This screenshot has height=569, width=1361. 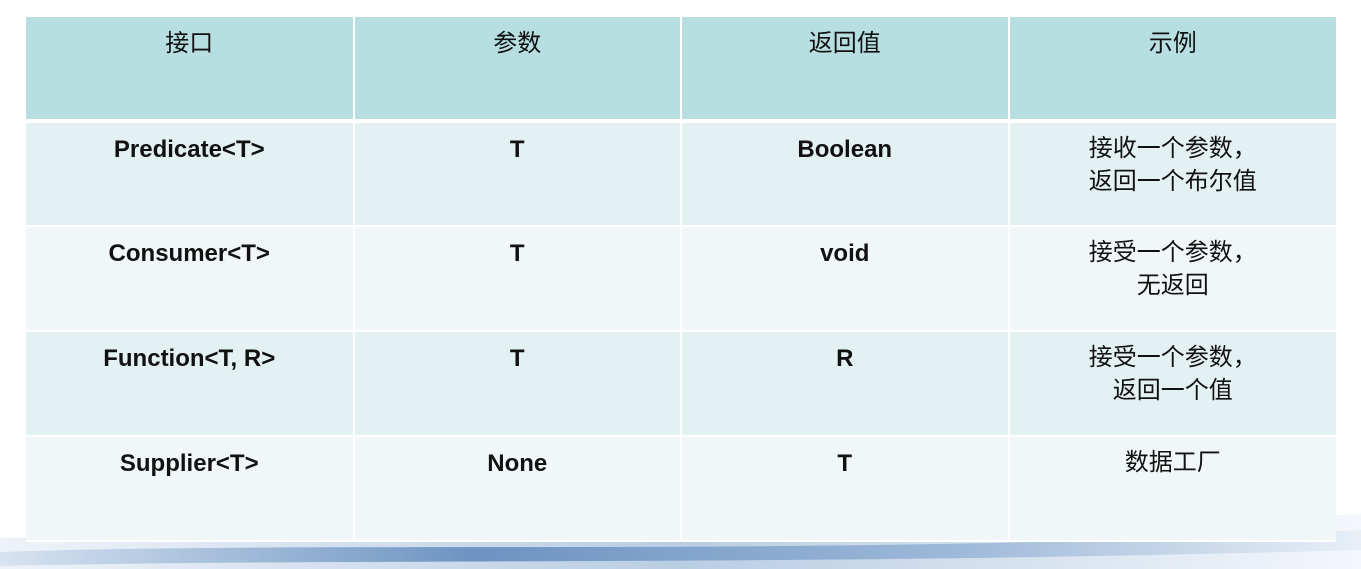 I want to click on cell-interface: Supplier<T>, so click(x=190, y=489).